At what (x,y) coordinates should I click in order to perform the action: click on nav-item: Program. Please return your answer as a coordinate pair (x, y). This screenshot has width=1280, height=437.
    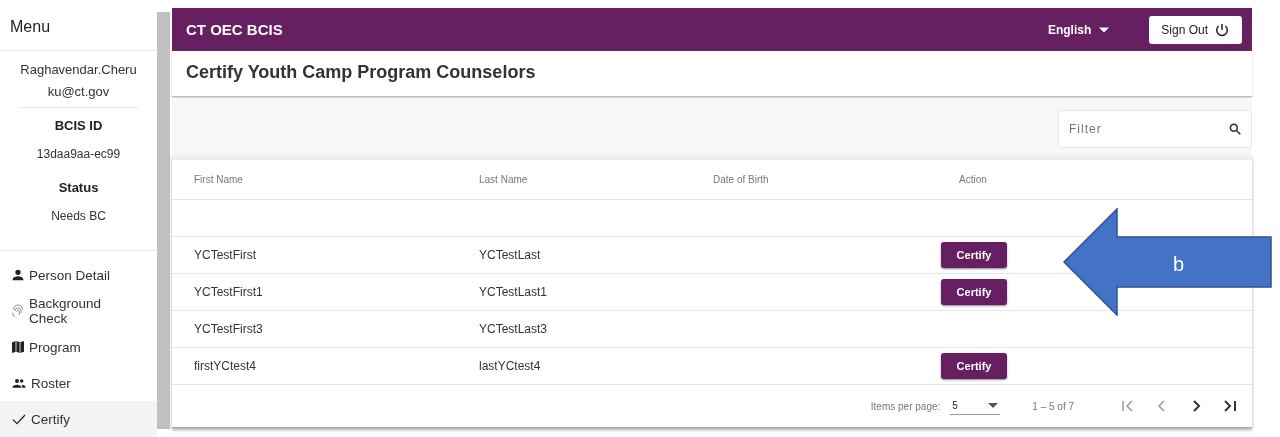
    Looking at the image, I should click on (78, 347).